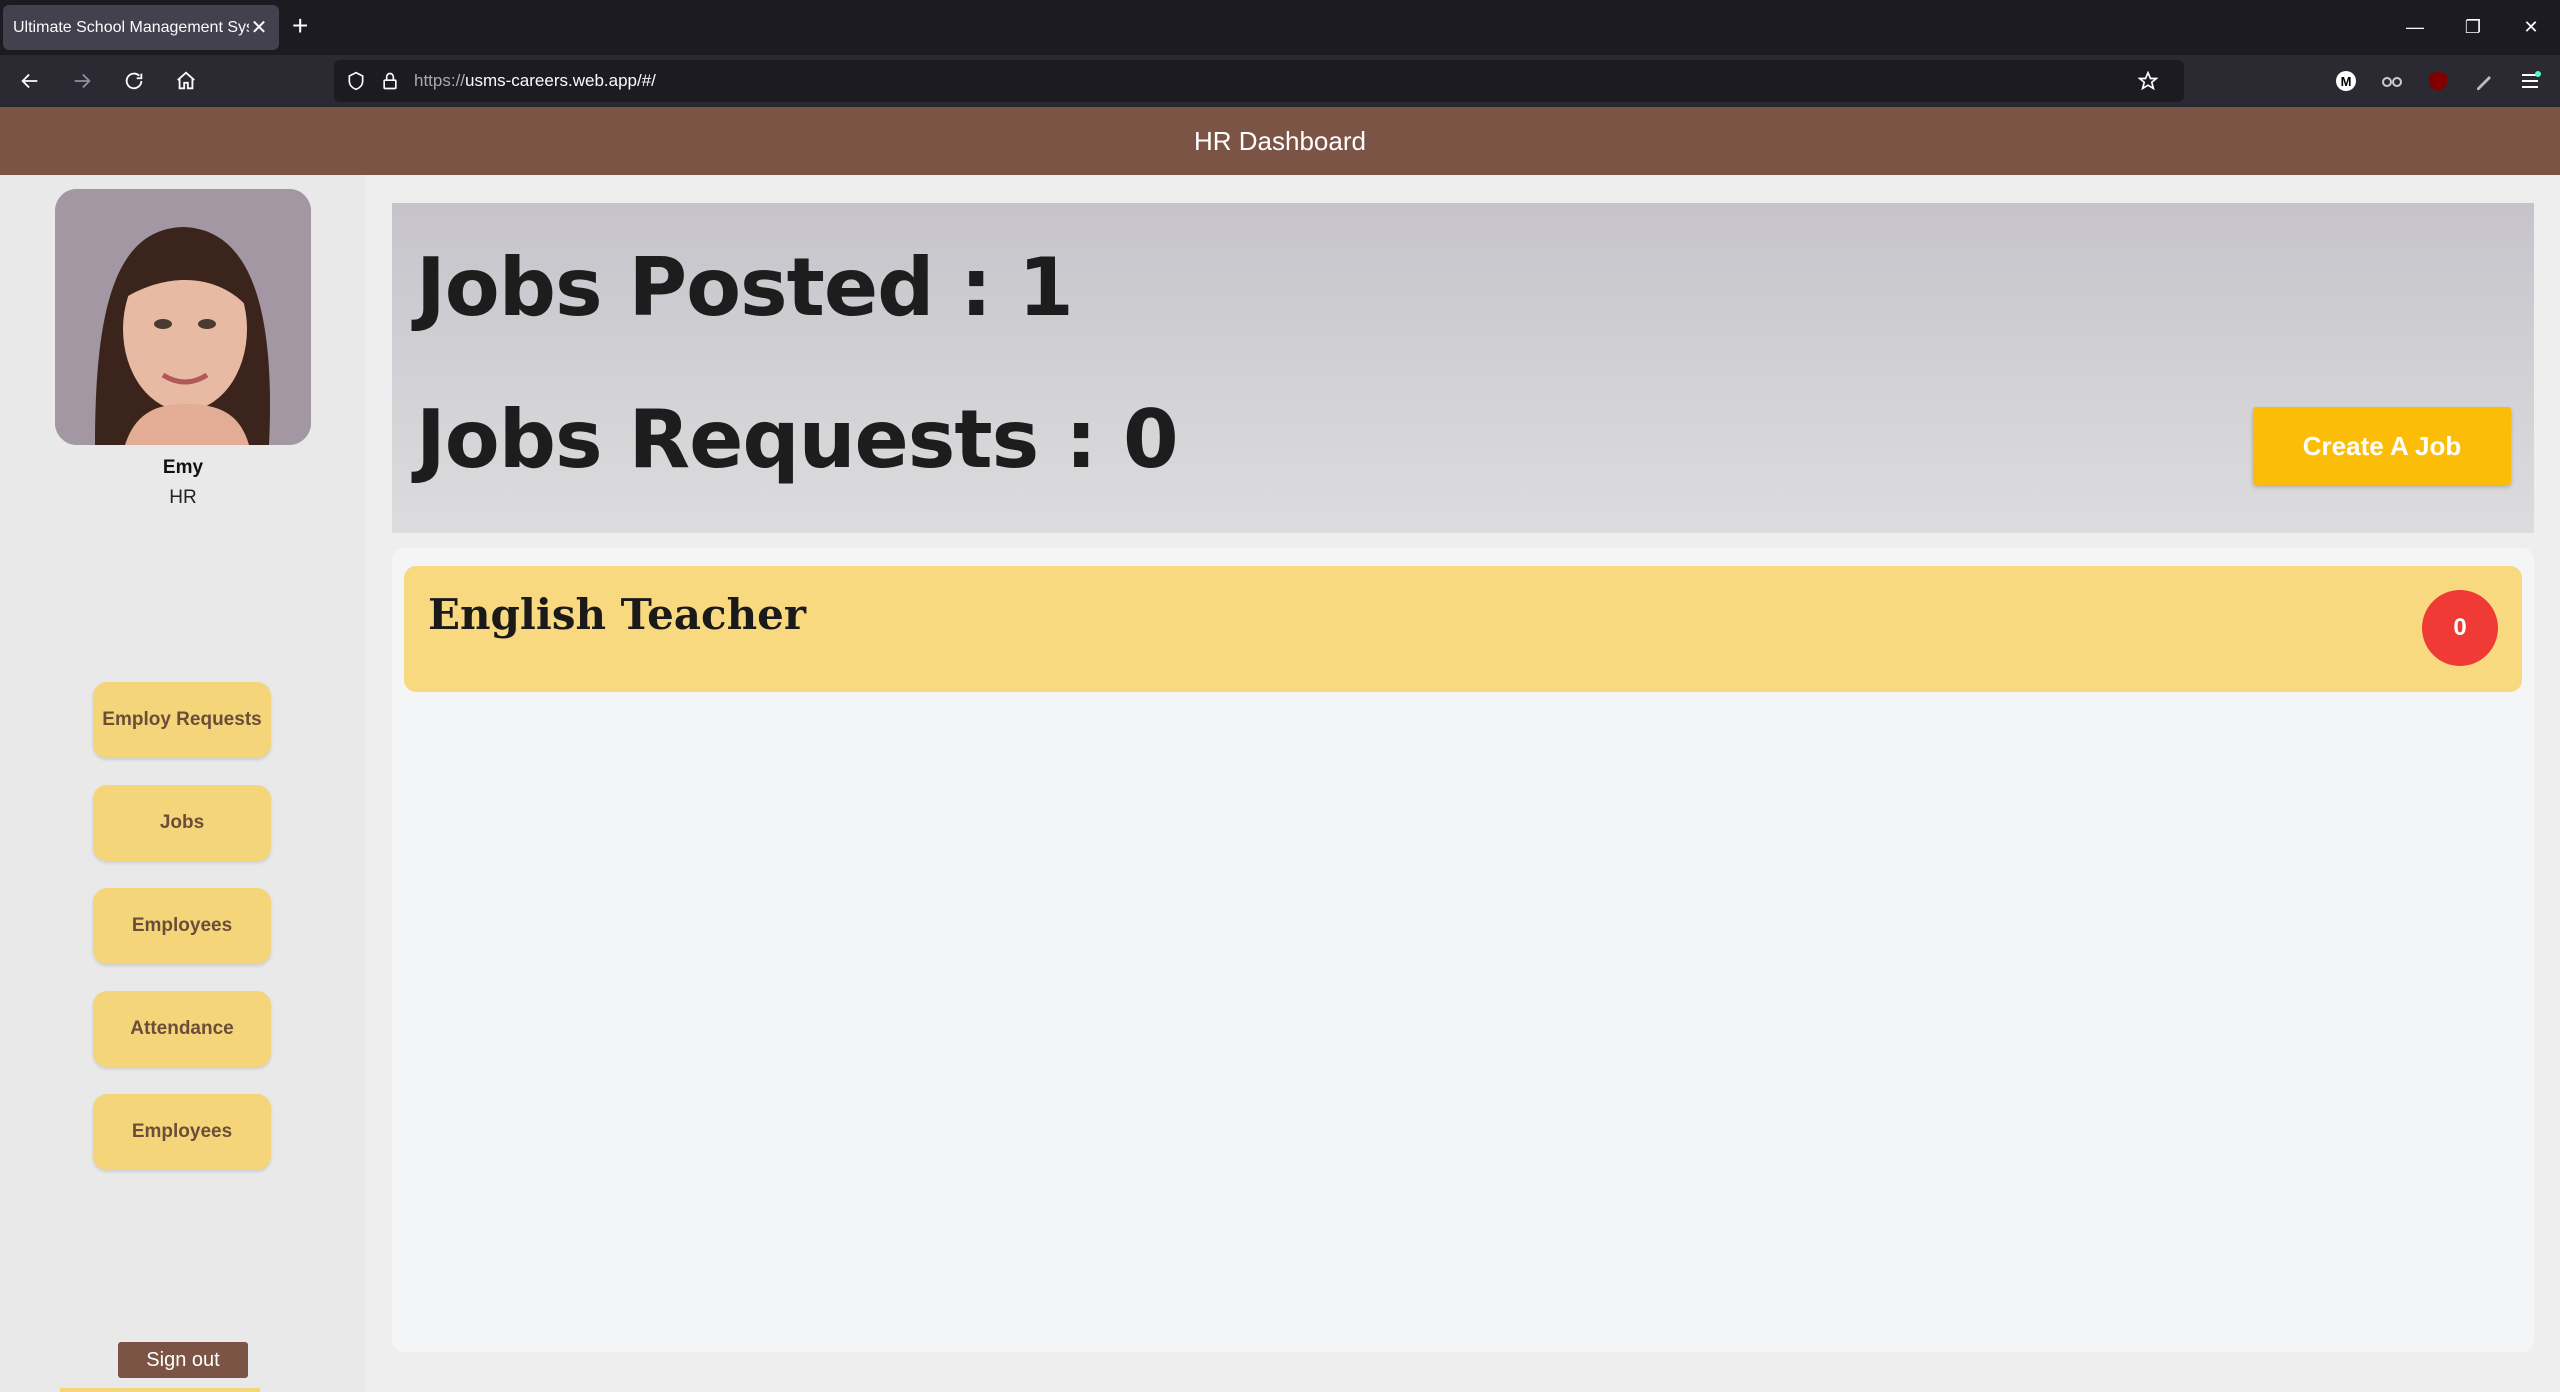 The image size is (2560, 1392). Describe the element at coordinates (1463, 629) in the screenshot. I see `job-card: English Teacher 0` at that location.